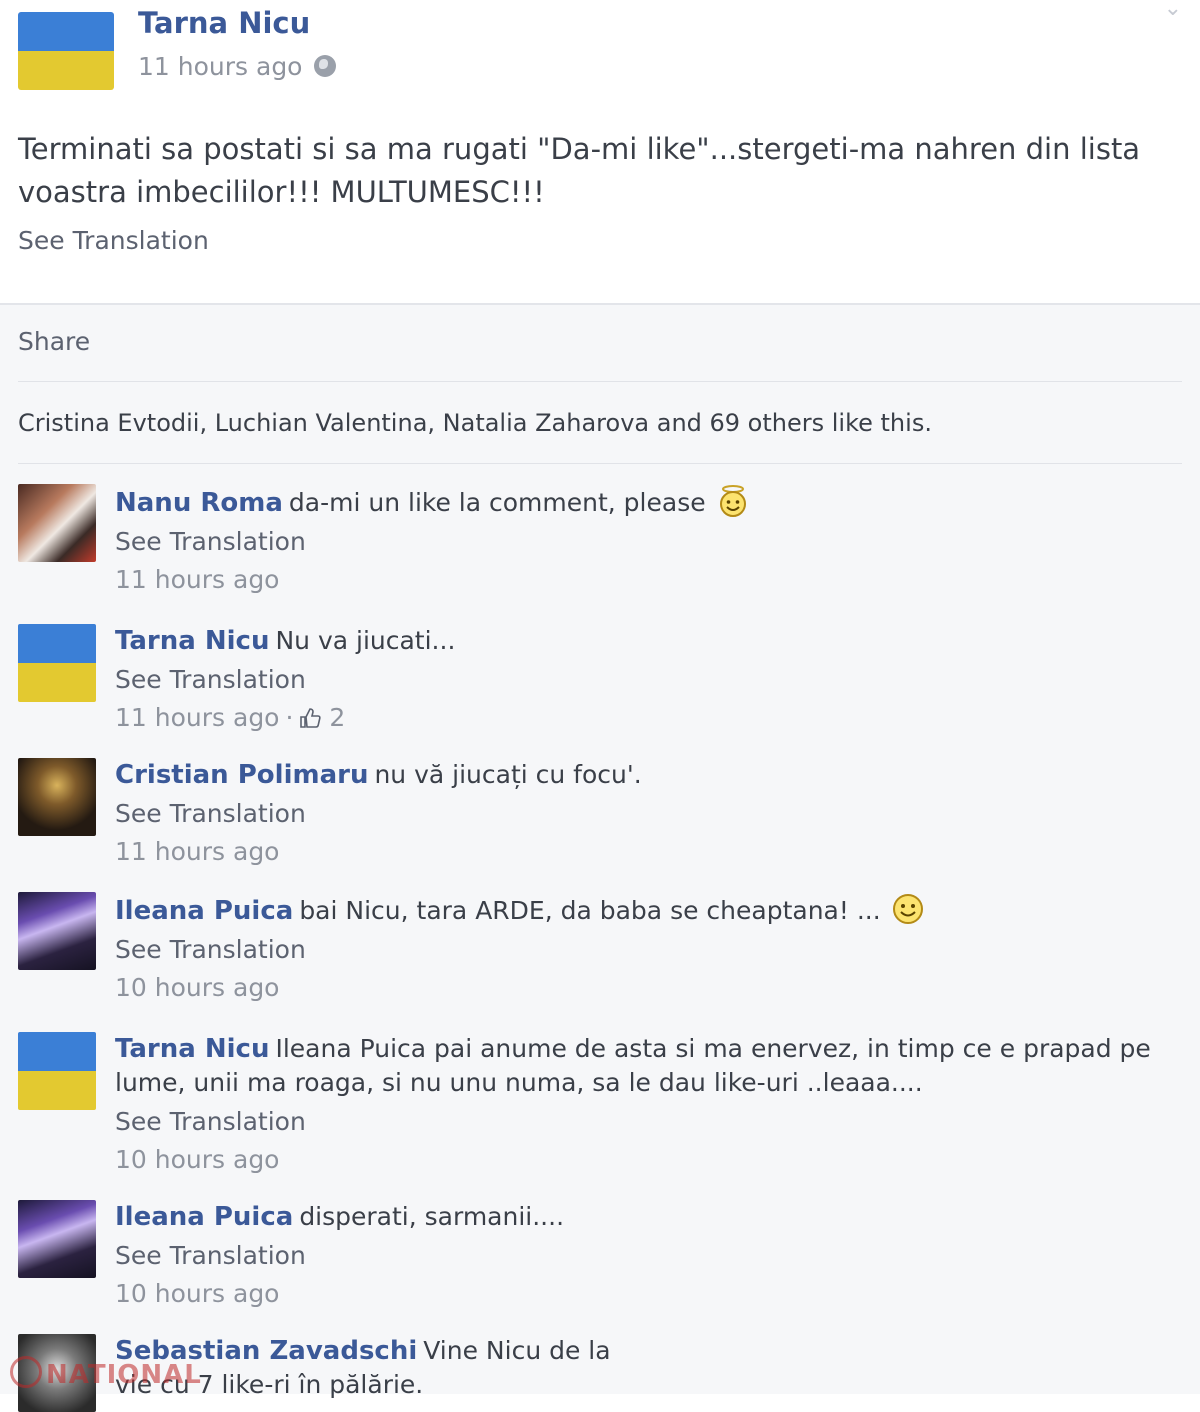 This screenshot has height=1412, width=1200. What do you see at coordinates (907, 909) in the screenshot?
I see `smiley-icon` at bounding box center [907, 909].